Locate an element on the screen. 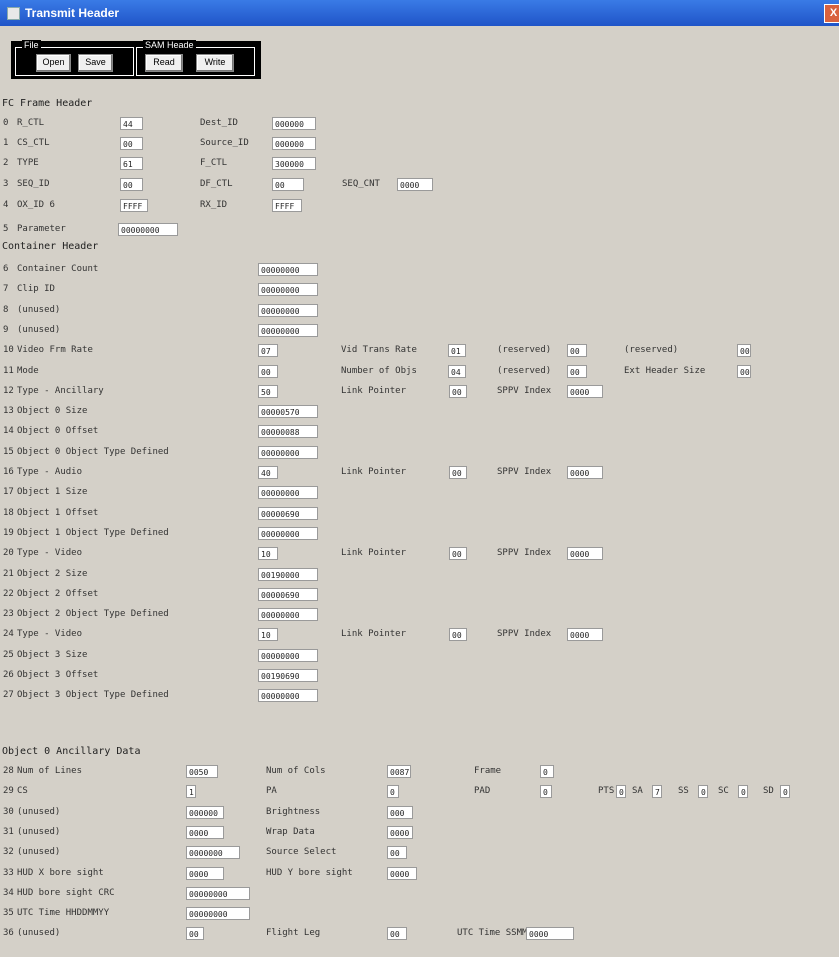  field-label: Object 0 Offset is located at coordinates (58, 431).